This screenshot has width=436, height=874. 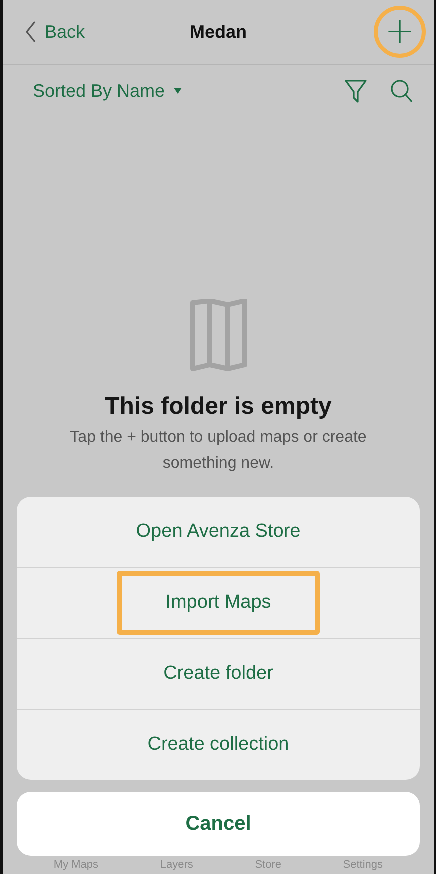 What do you see at coordinates (268, 865) in the screenshot?
I see `tab-label: Store` at bounding box center [268, 865].